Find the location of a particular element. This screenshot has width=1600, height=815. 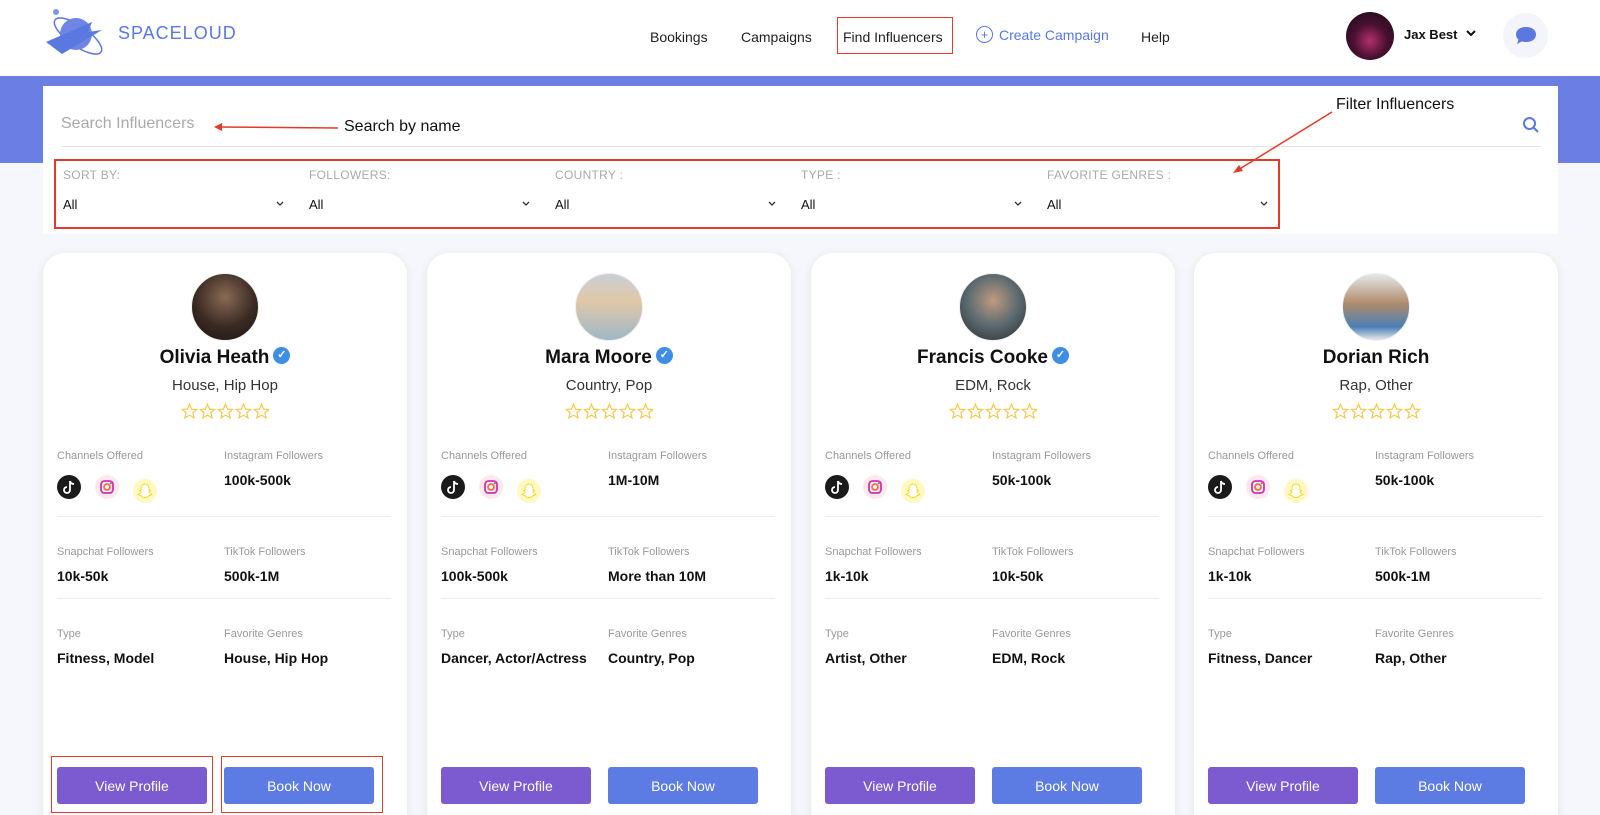

influencer-name-row: Mara Moore ✓ is located at coordinates (609, 358).